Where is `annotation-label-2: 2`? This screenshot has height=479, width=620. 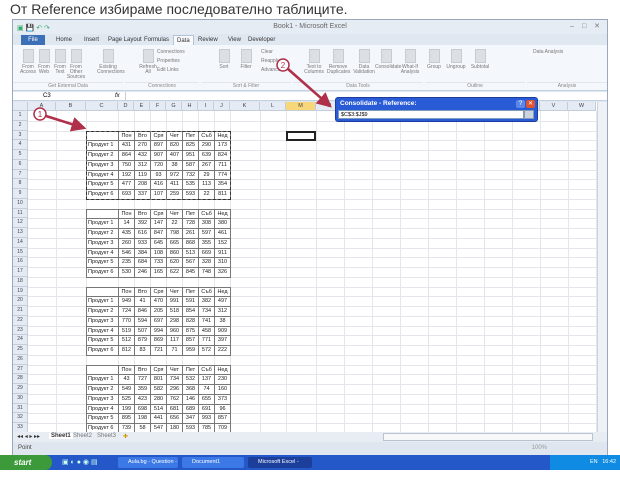
annotation-label-2: 2 is located at coordinates (283, 65).